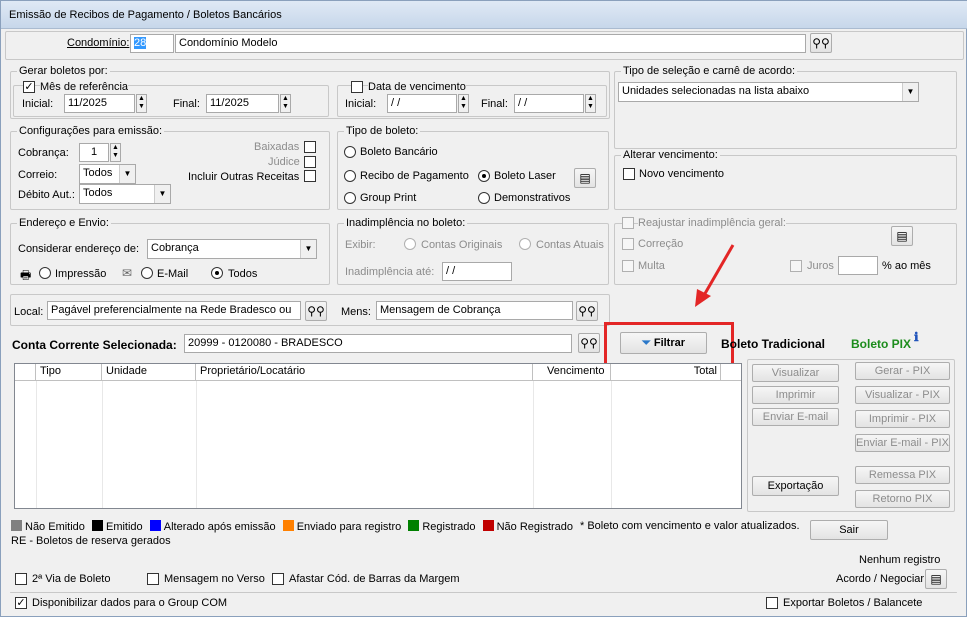 This screenshot has height=617, width=967. Describe the element at coordinates (382, 131) in the screenshot. I see `tipo-boleto-legend: Tipo de boleto:` at that location.